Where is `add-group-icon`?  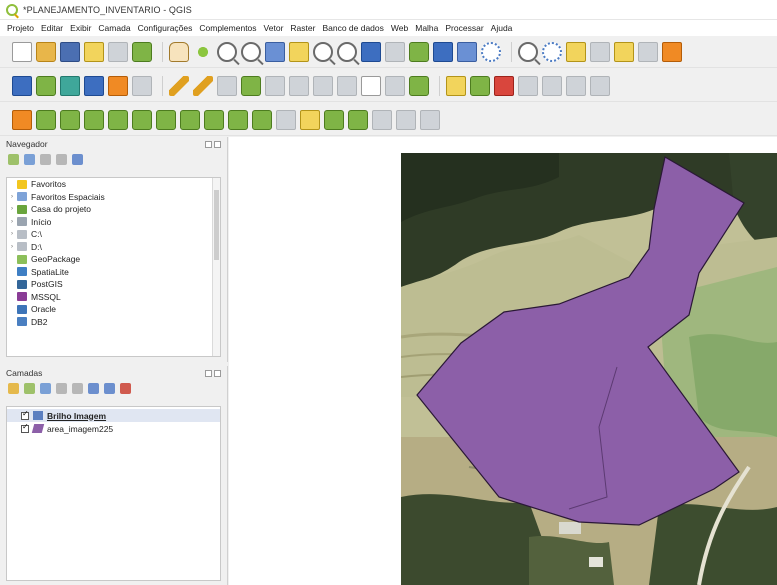
add-group-icon is located at coordinates (29, 388).